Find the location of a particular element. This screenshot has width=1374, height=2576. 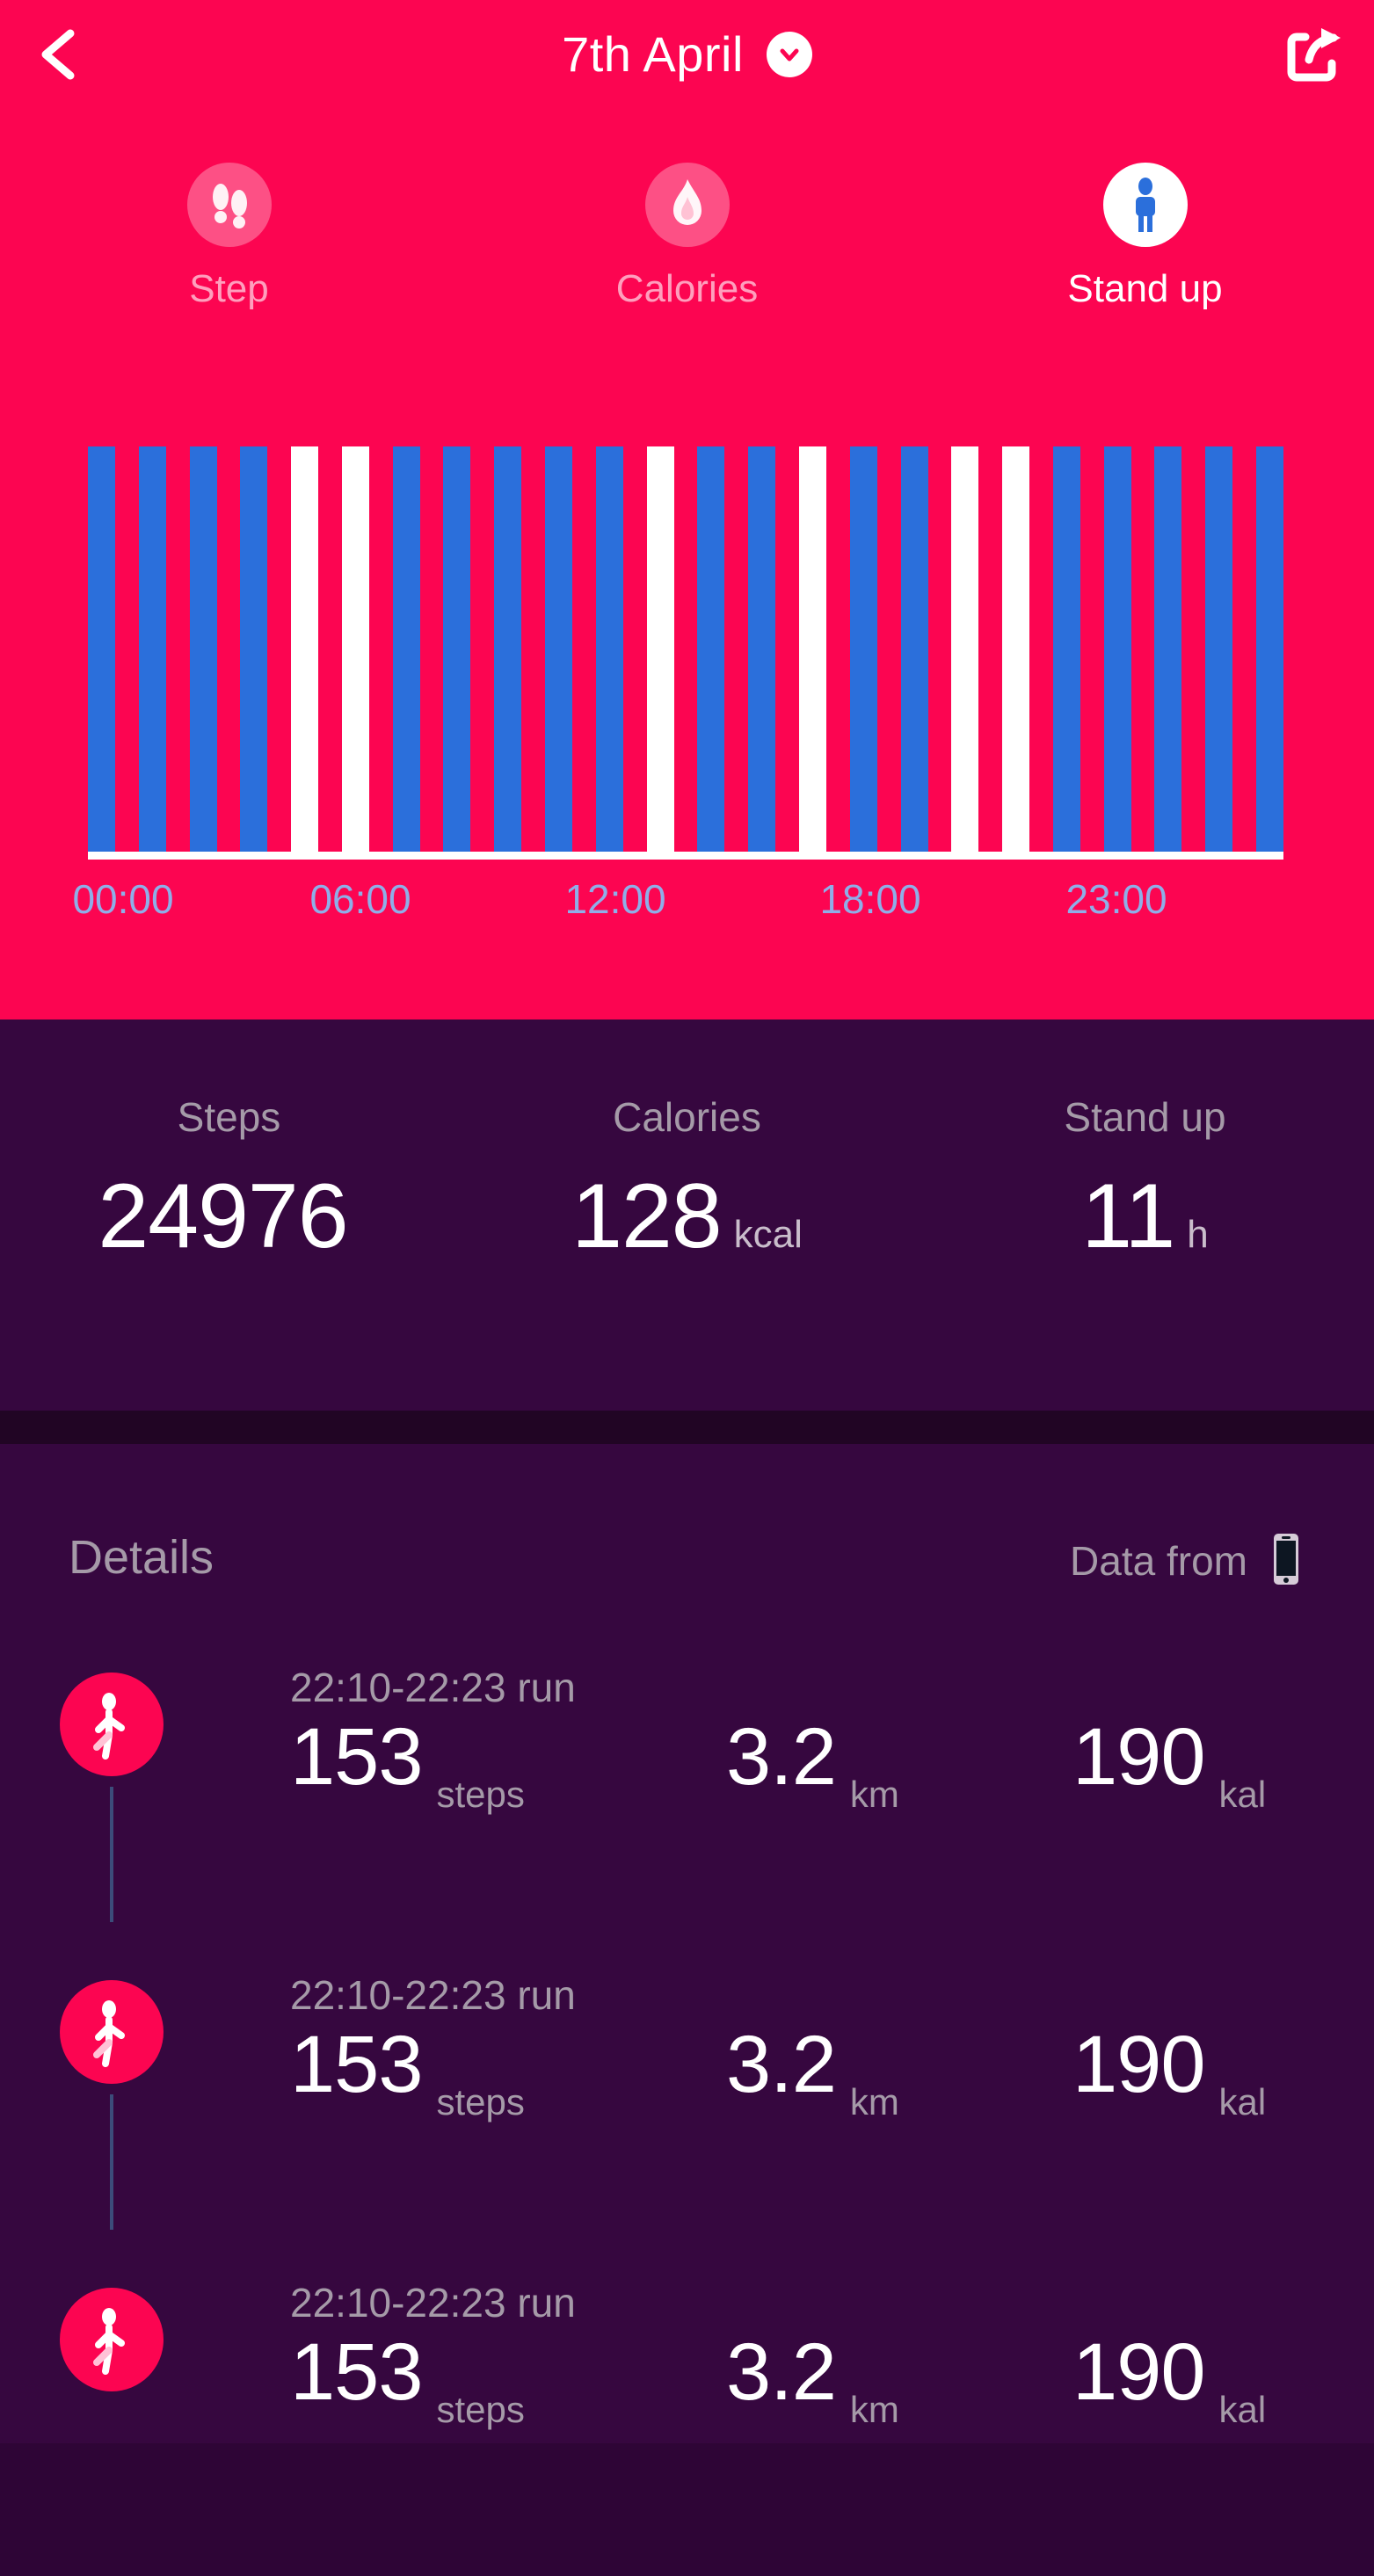

person-standing-icon is located at coordinates (1145, 205).